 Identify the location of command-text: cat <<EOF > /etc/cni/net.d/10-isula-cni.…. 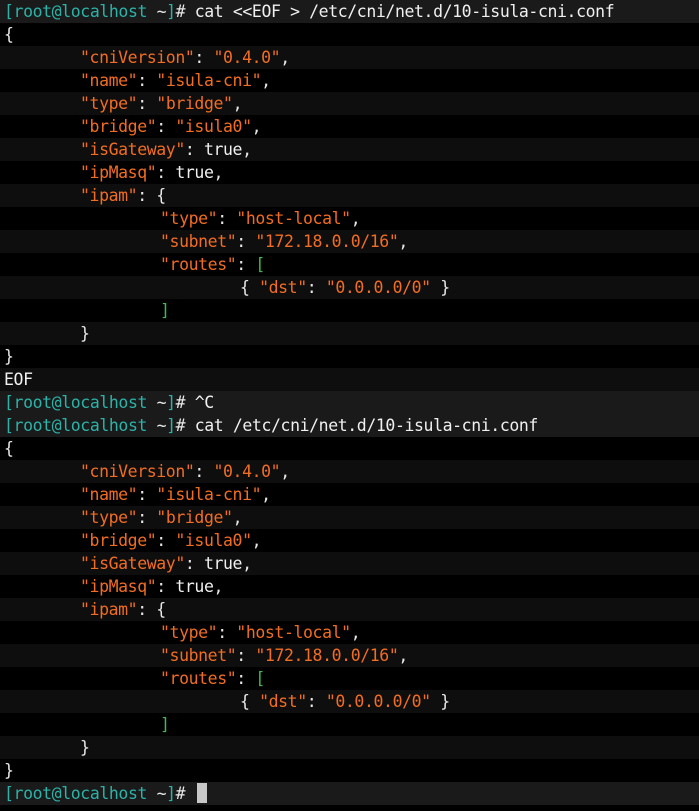
(404, 11).